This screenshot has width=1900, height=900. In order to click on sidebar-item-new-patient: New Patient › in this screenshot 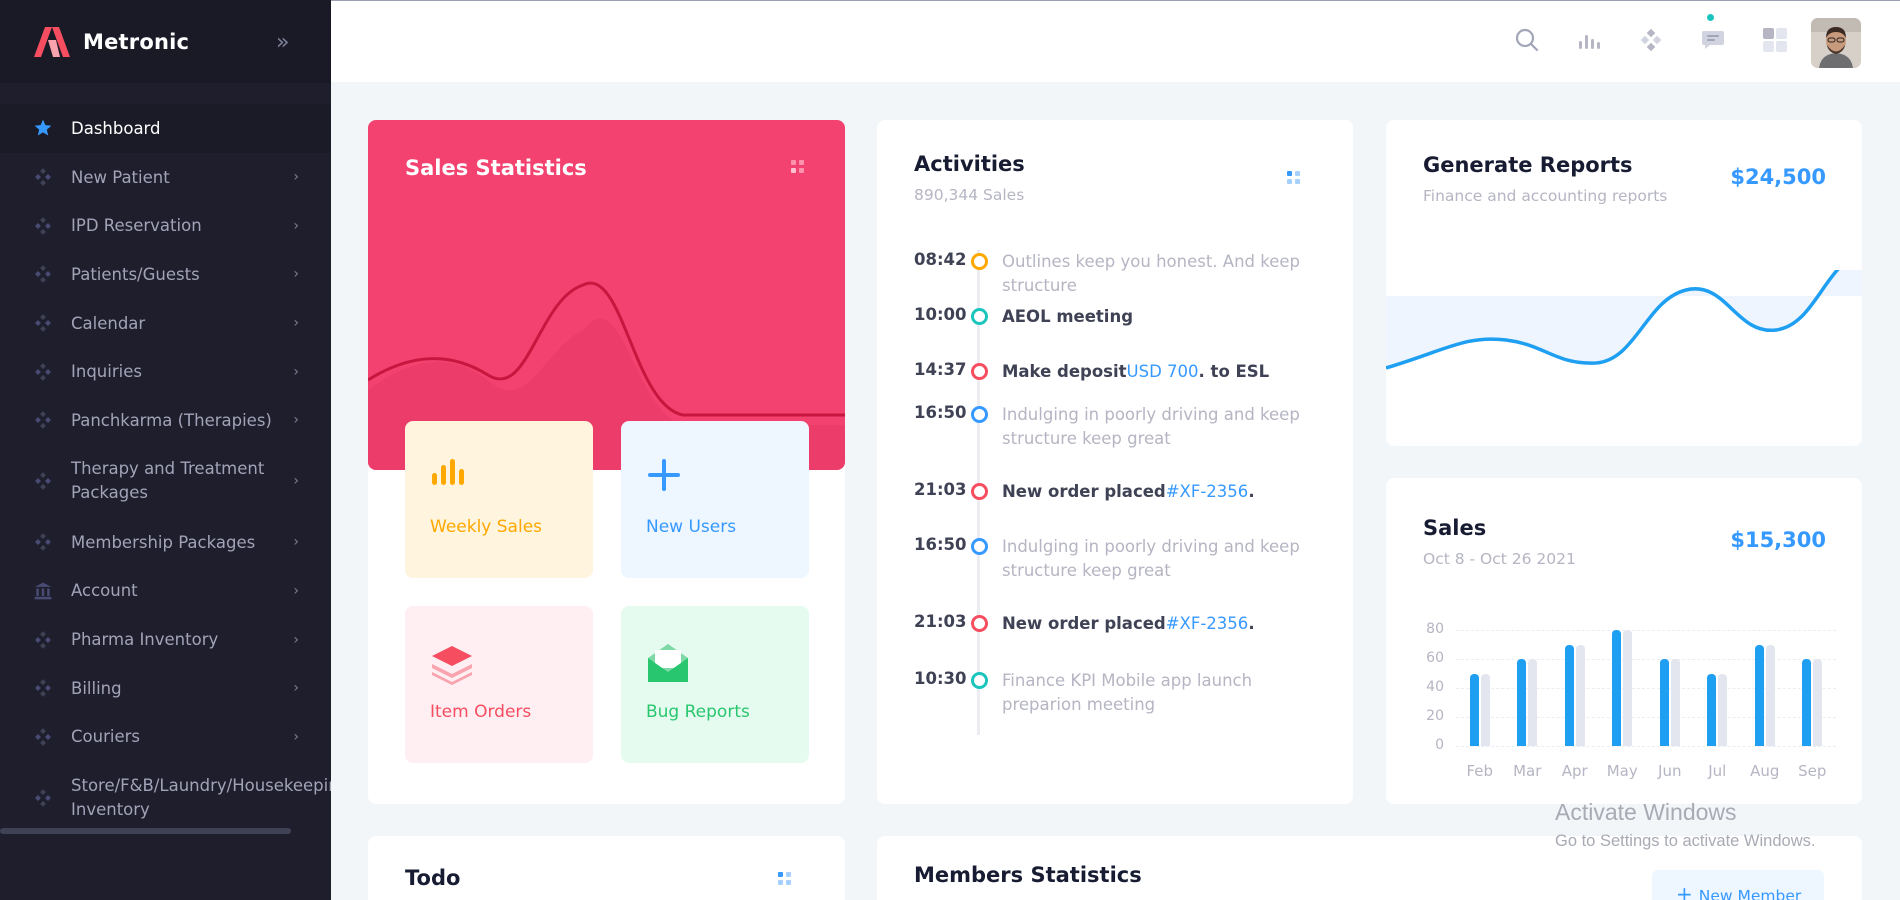, I will do `click(165, 177)`.